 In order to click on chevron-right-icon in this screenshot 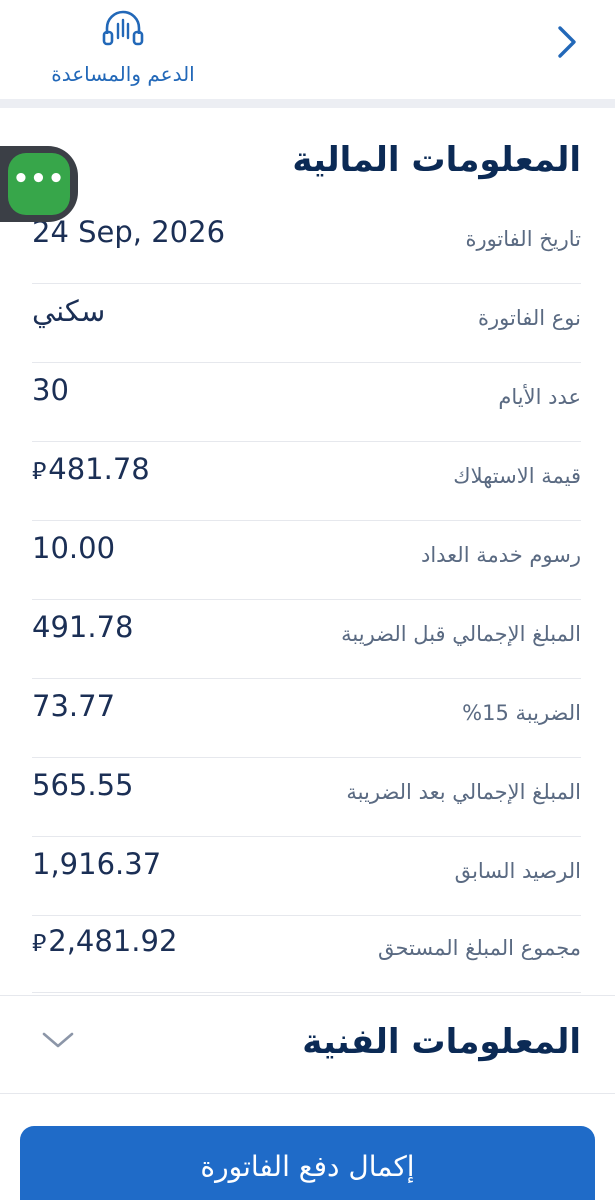, I will do `click(567, 42)`.